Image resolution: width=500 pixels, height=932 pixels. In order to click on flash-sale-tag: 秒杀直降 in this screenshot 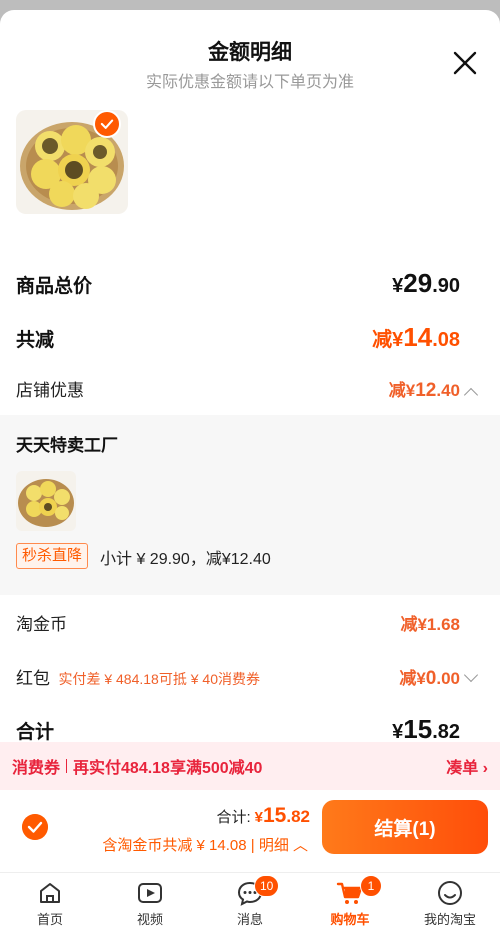, I will do `click(52, 556)`.